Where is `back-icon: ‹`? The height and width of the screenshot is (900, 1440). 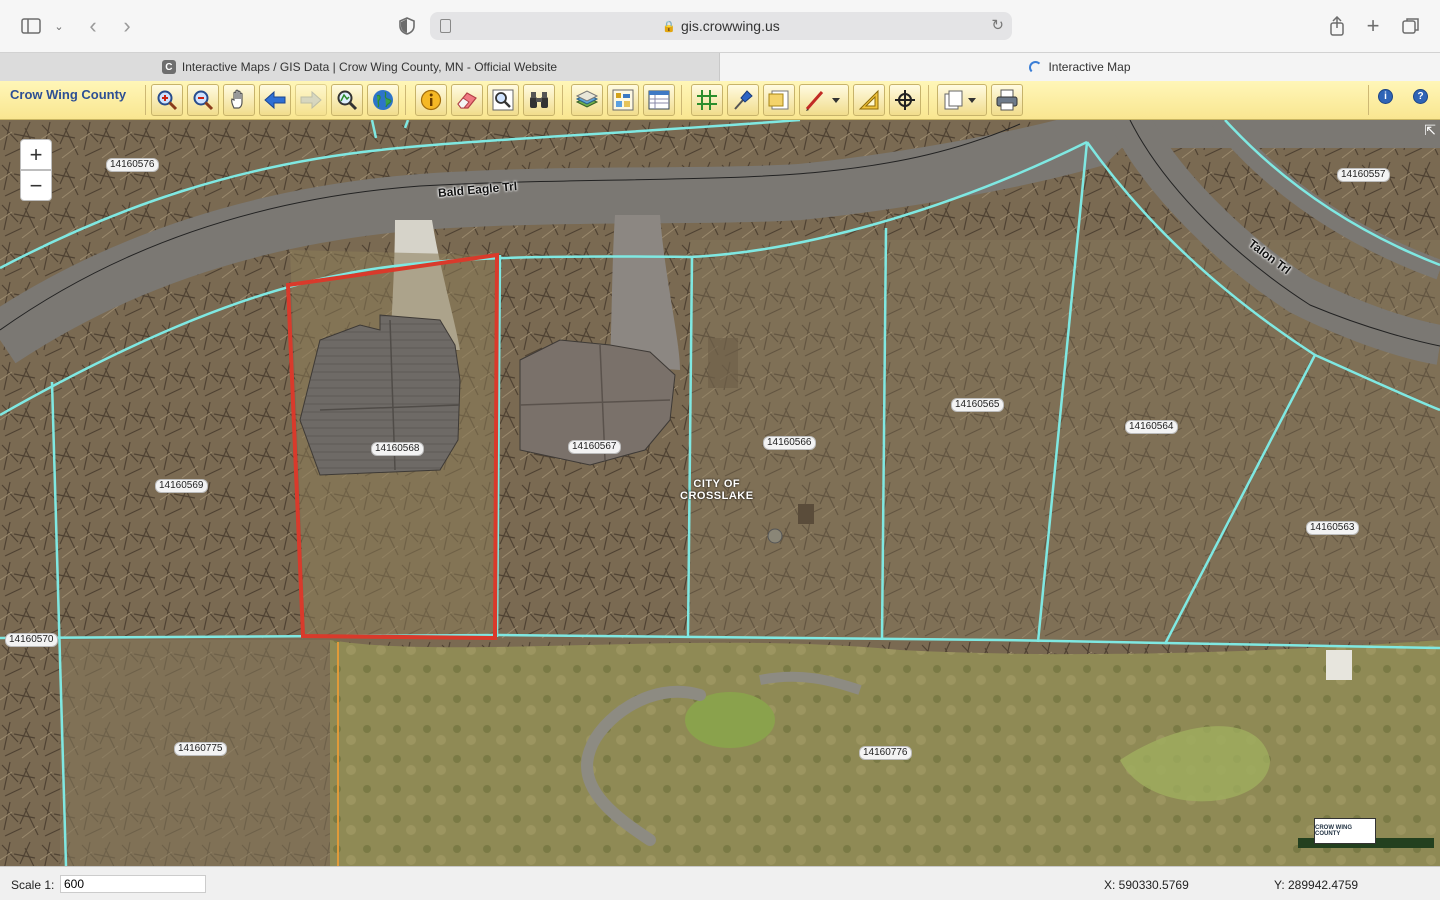 back-icon: ‹ is located at coordinates (93, 25).